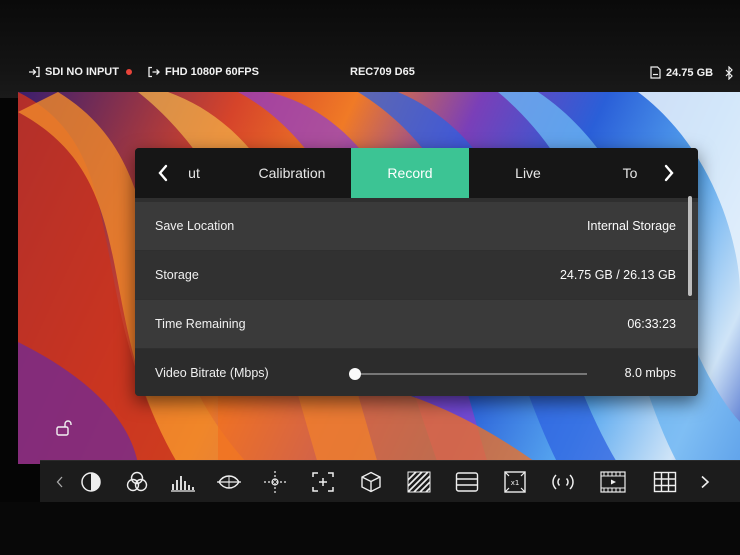 This screenshot has width=740, height=555. I want to click on false-color-icon, so click(91, 482).